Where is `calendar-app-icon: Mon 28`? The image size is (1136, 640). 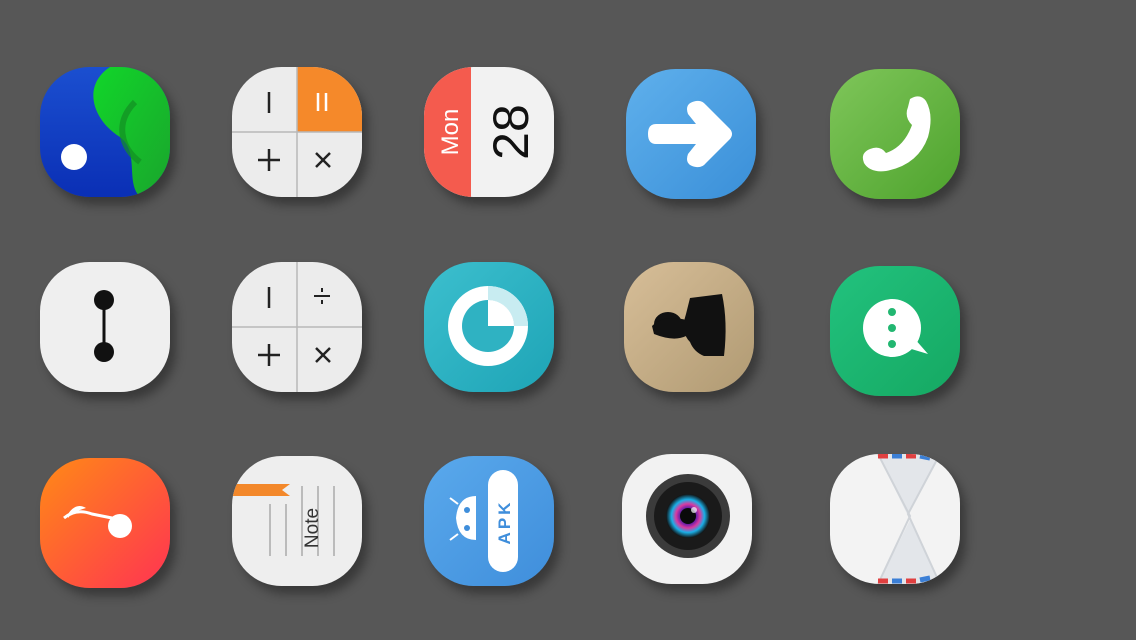
calendar-app-icon: Mon 28 is located at coordinates (489, 132).